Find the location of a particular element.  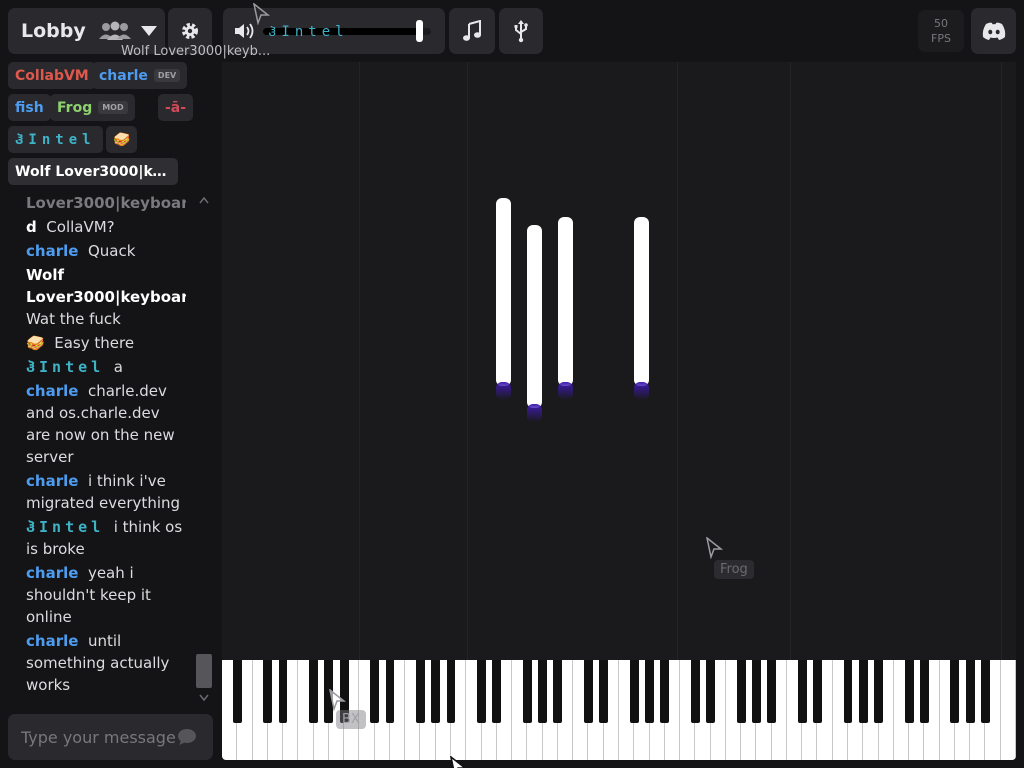

chat-message: ჰIntel i think os is broke is located at coordinates (106, 538).